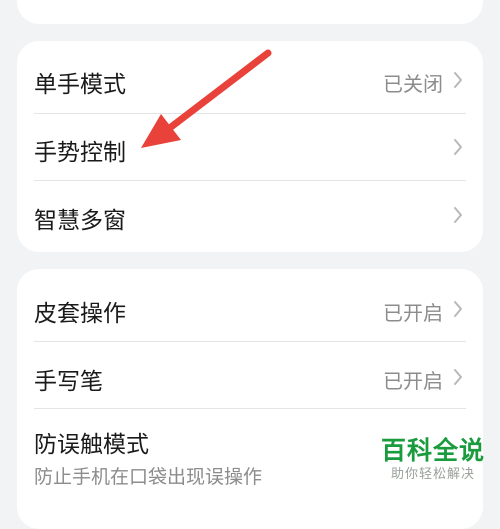 This screenshot has width=500, height=529. Describe the element at coordinates (148, 477) in the screenshot. I see `setting-subtitle: 防止手机在口袋出现误操作` at that location.